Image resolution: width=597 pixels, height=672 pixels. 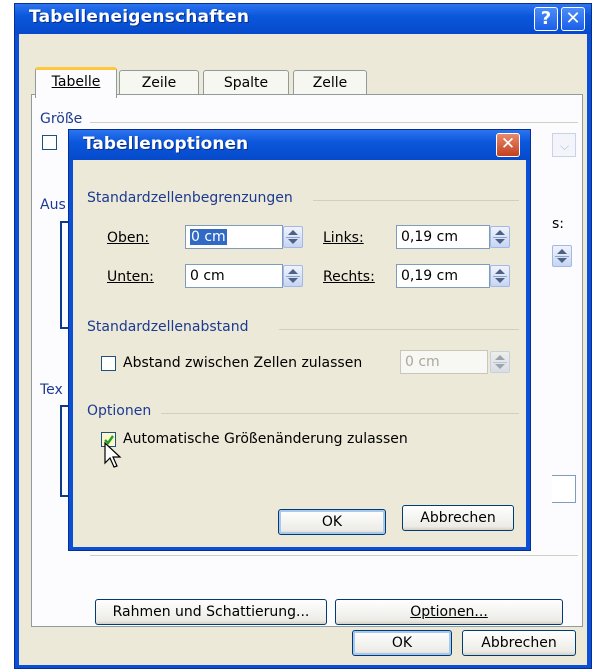 I want to click on top-margin-field: 0 cm, so click(x=234, y=237).